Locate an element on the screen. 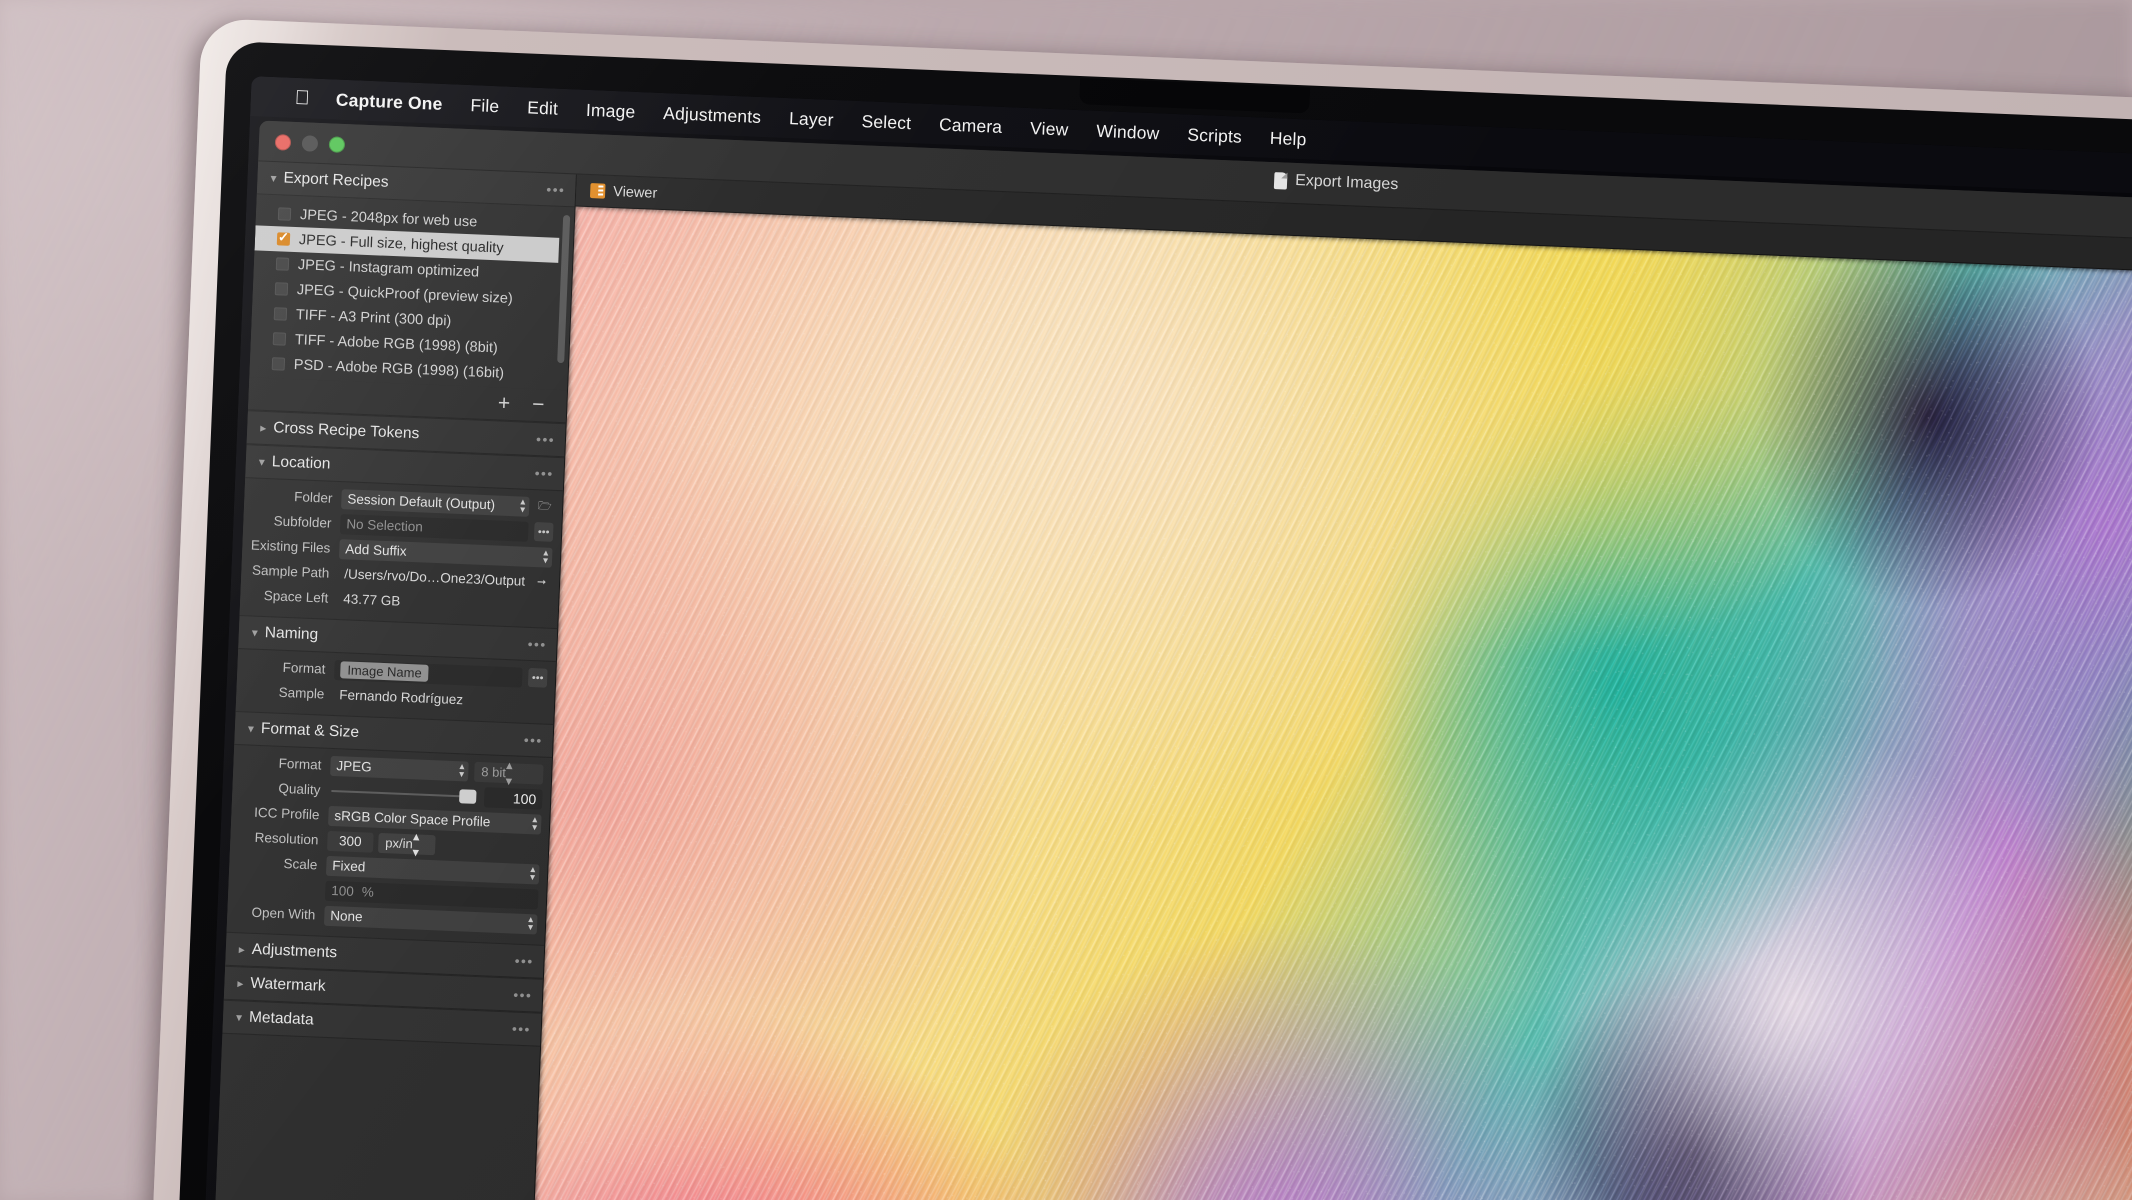 Image resolution: width=2132 pixels, height=1200 pixels. resolution-unit-select: px/in ▴ ▾ is located at coordinates (406, 843).